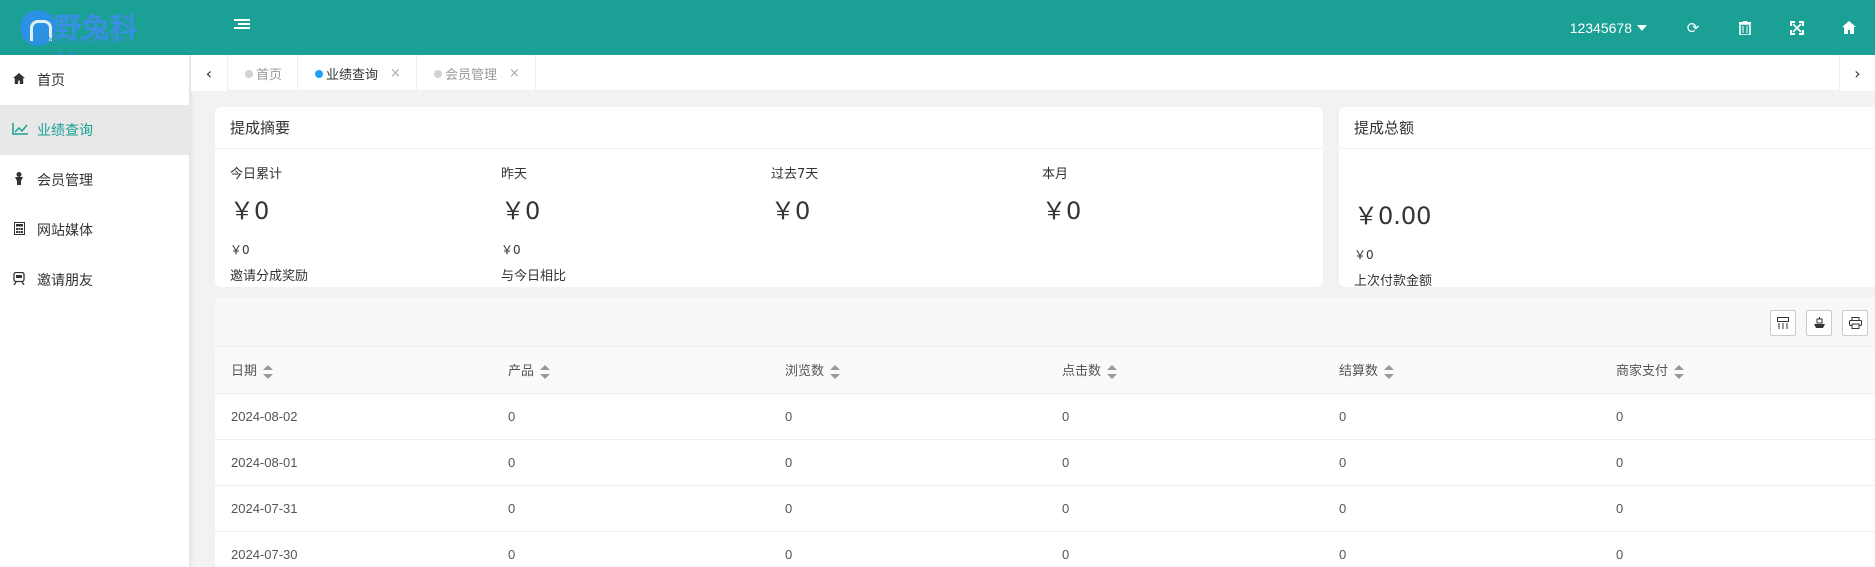 The width and height of the screenshot is (1875, 567). Describe the element at coordinates (534, 276) in the screenshot. I see `metric-note: 与今日相比` at that location.